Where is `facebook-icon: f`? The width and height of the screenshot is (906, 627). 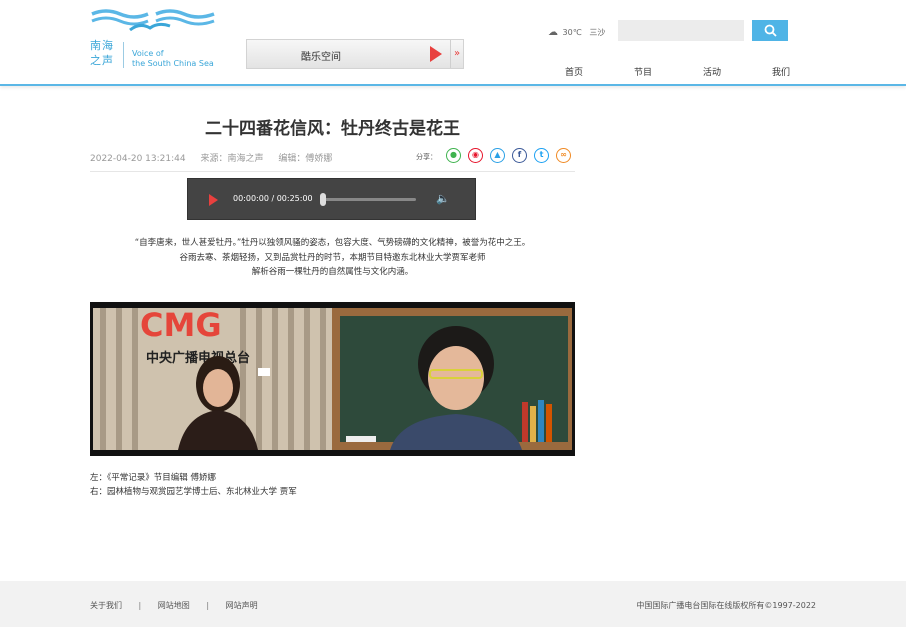 facebook-icon: f is located at coordinates (519, 155).